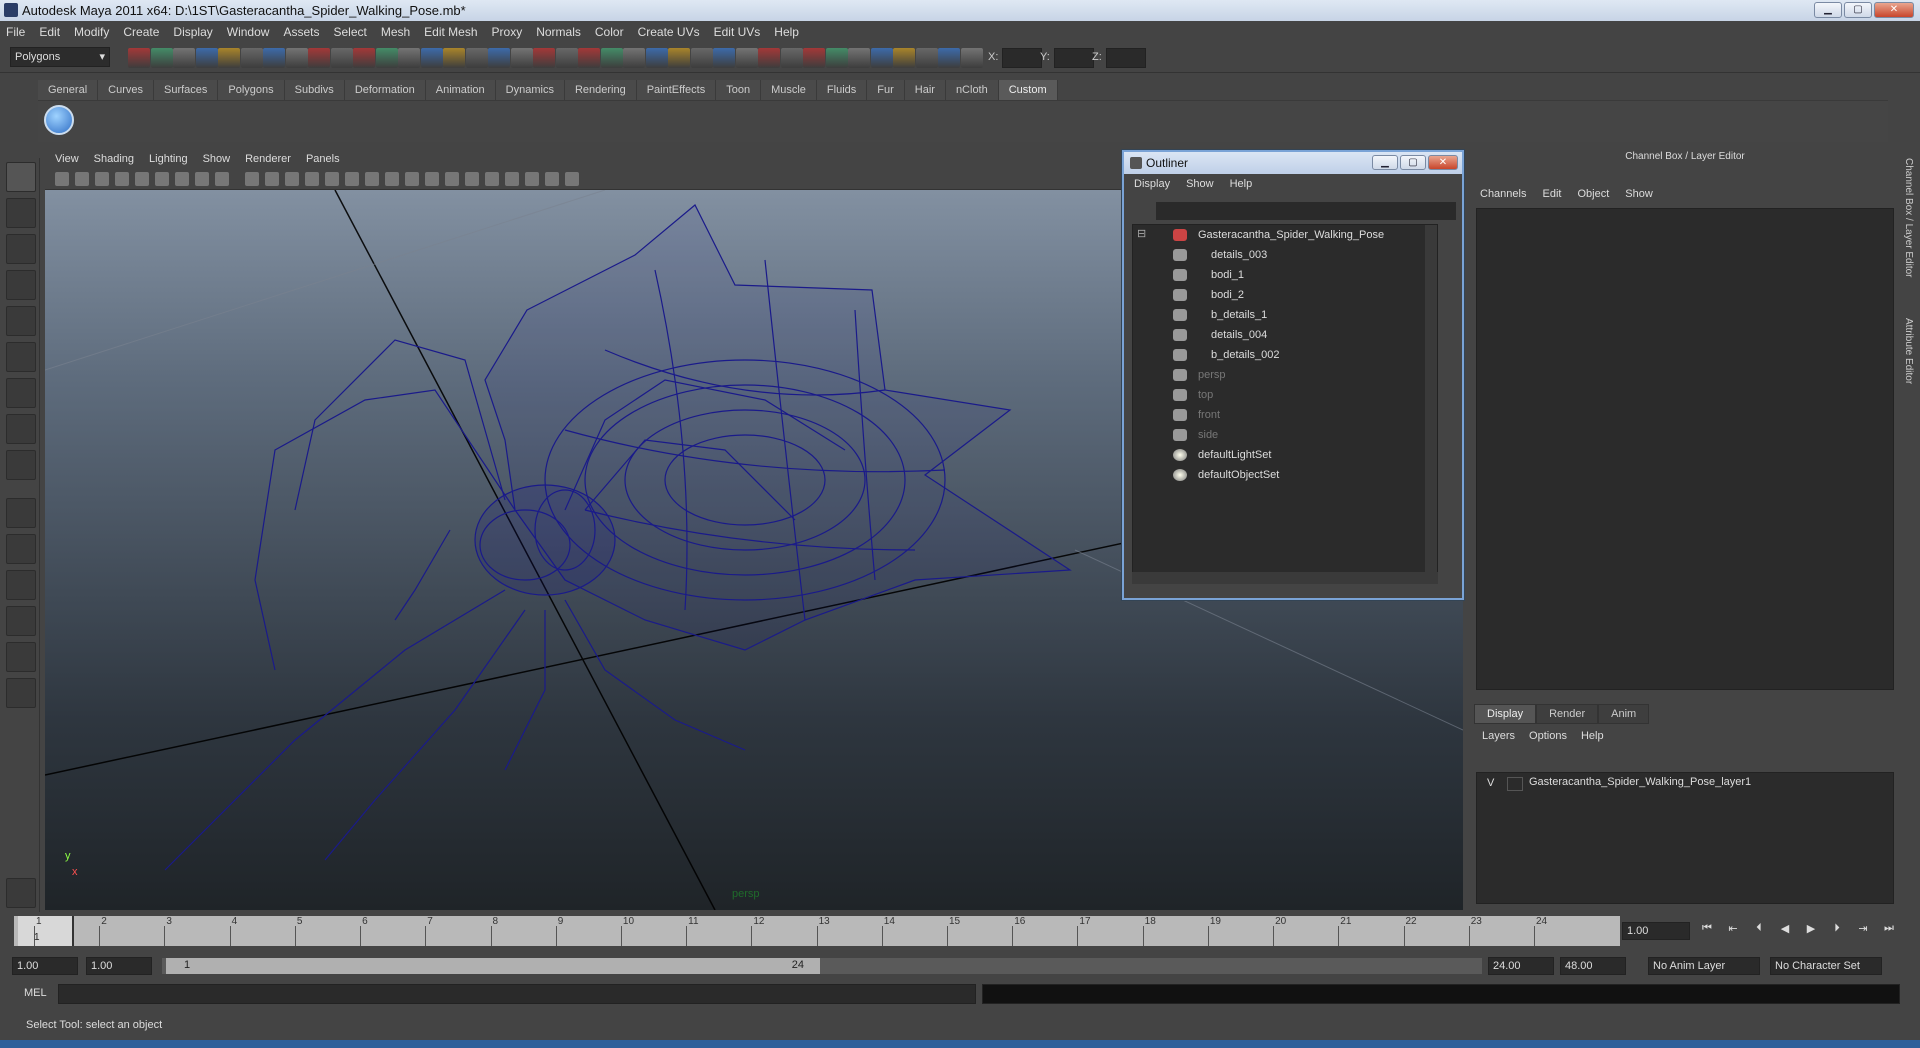 Image resolution: width=1920 pixels, height=1048 pixels. I want to click on channel-box-menu-object: Object, so click(1593, 194).